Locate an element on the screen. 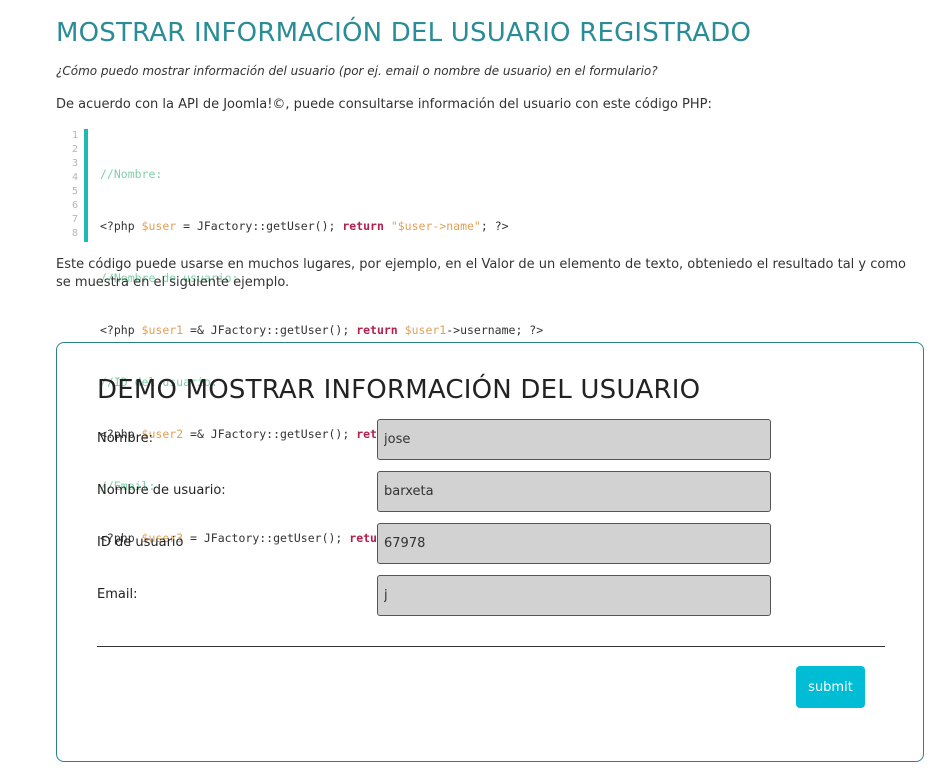  email-label: Email: is located at coordinates (117, 594).